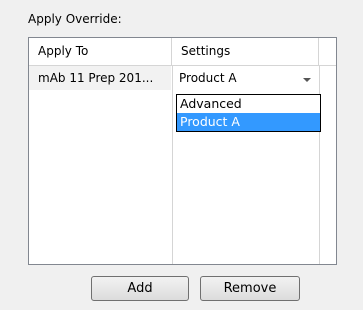 This screenshot has height=310, width=363. I want to click on grid-header: Apply To Settings, so click(182, 52).